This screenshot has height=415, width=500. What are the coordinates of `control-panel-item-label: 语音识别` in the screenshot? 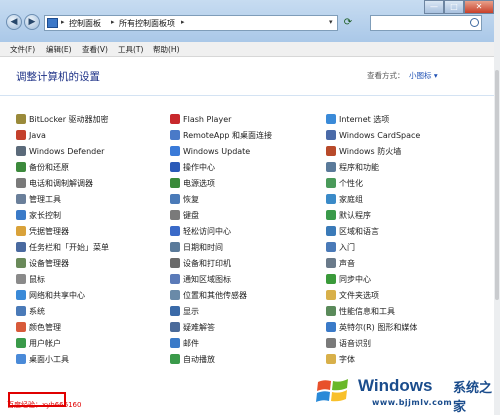 It's located at (355, 343).